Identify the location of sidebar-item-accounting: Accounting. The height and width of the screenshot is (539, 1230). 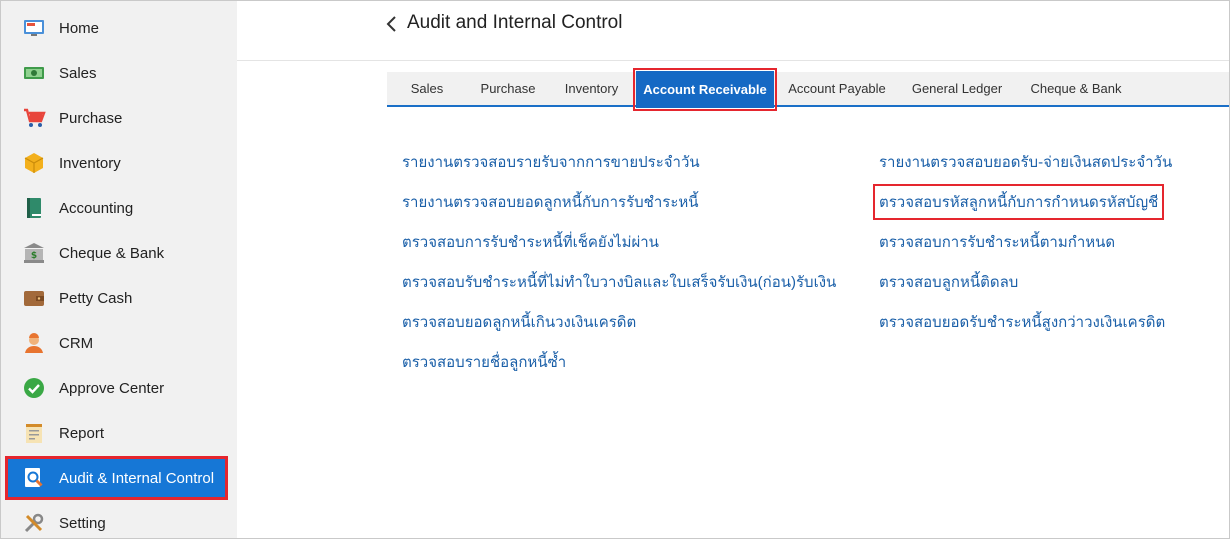
(116, 208).